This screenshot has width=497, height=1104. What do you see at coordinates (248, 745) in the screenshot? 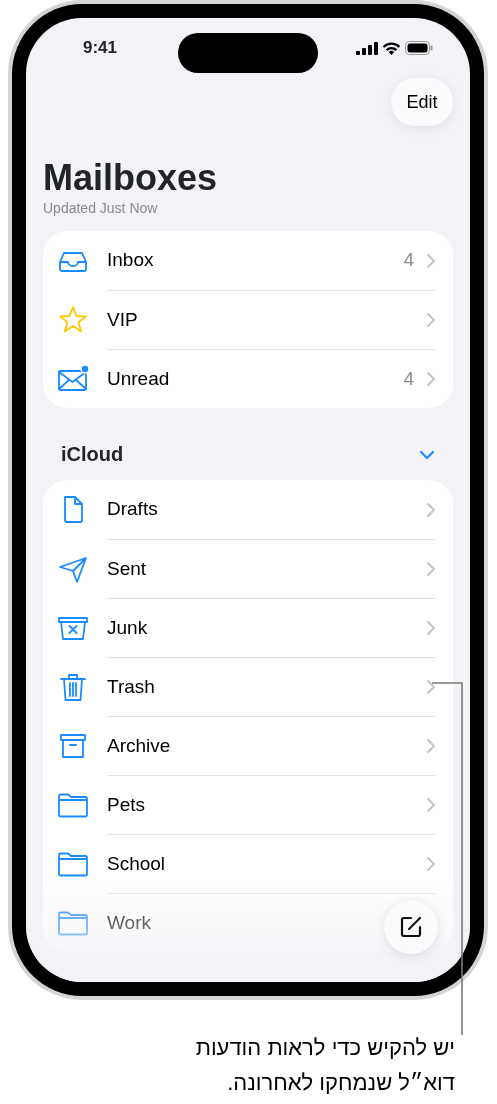
I see `mailbox-row: Archive` at bounding box center [248, 745].